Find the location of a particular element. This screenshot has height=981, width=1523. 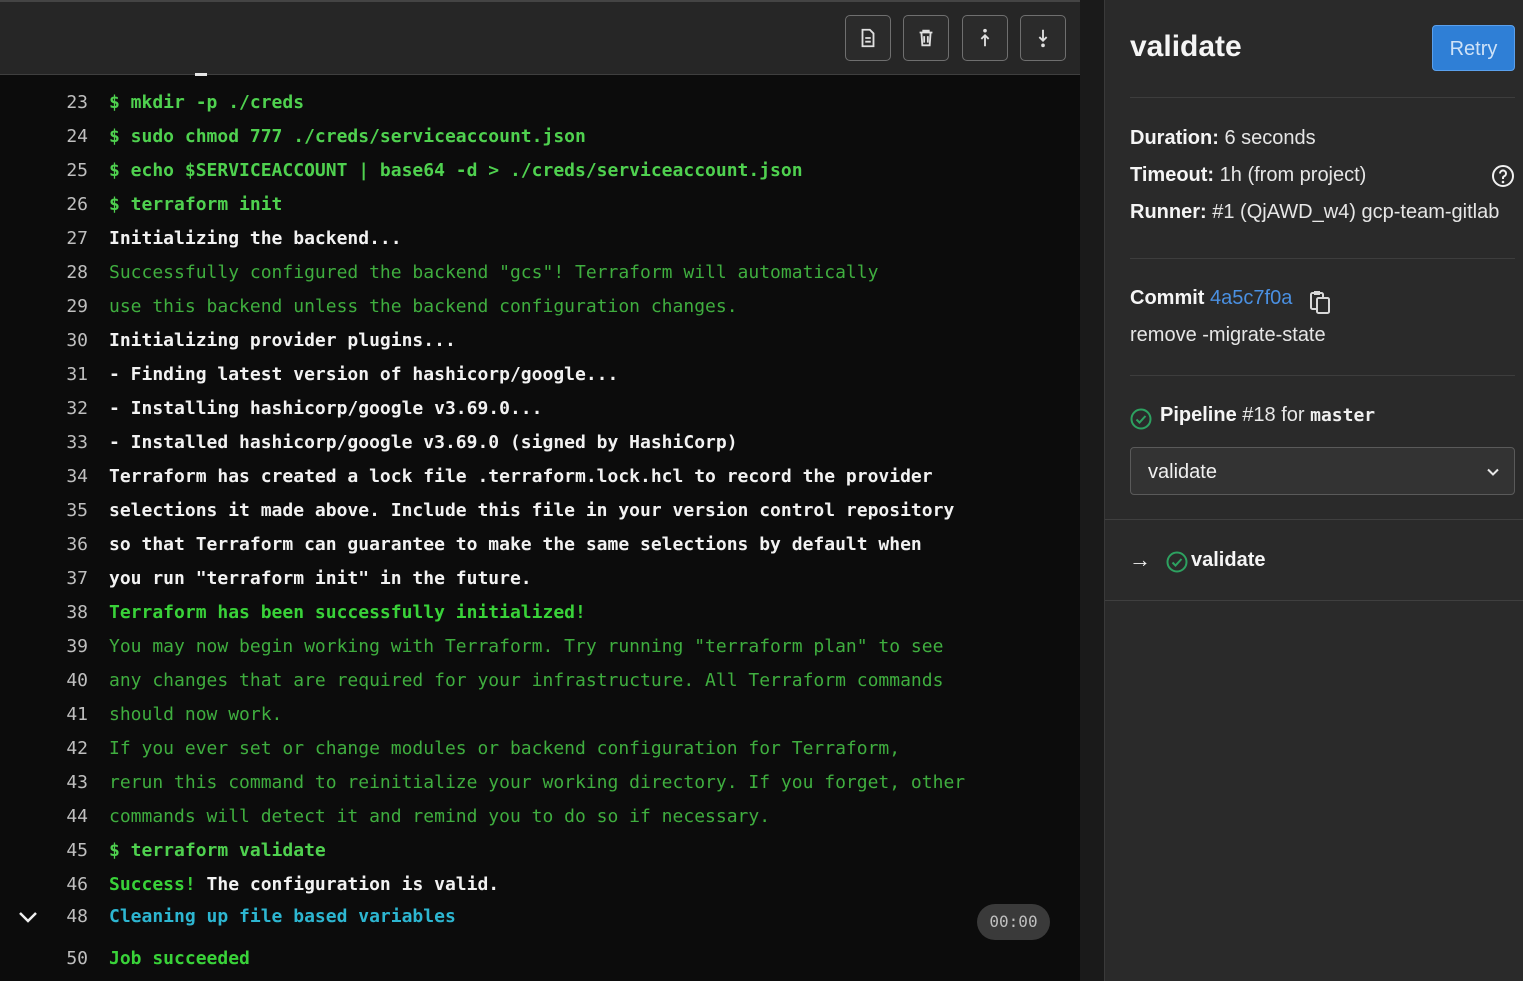

log-cursor is located at coordinates (201, 74).